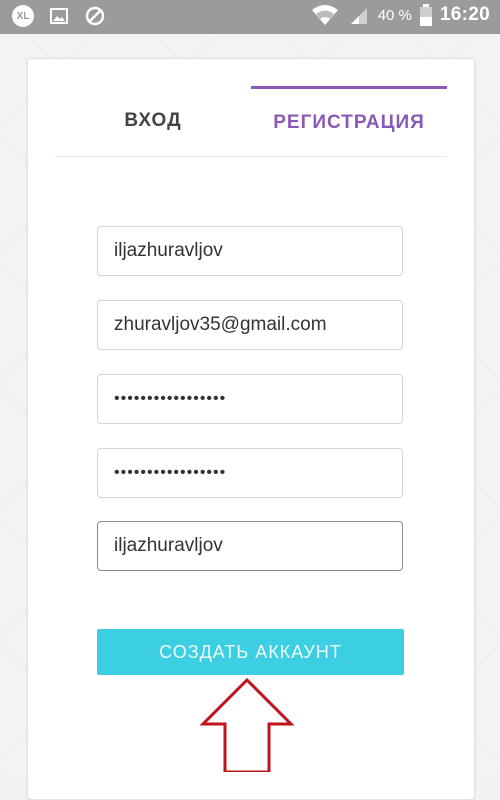  Describe the element at coordinates (250, 17) in the screenshot. I see `status-bar: XL 40 % 16:20` at that location.